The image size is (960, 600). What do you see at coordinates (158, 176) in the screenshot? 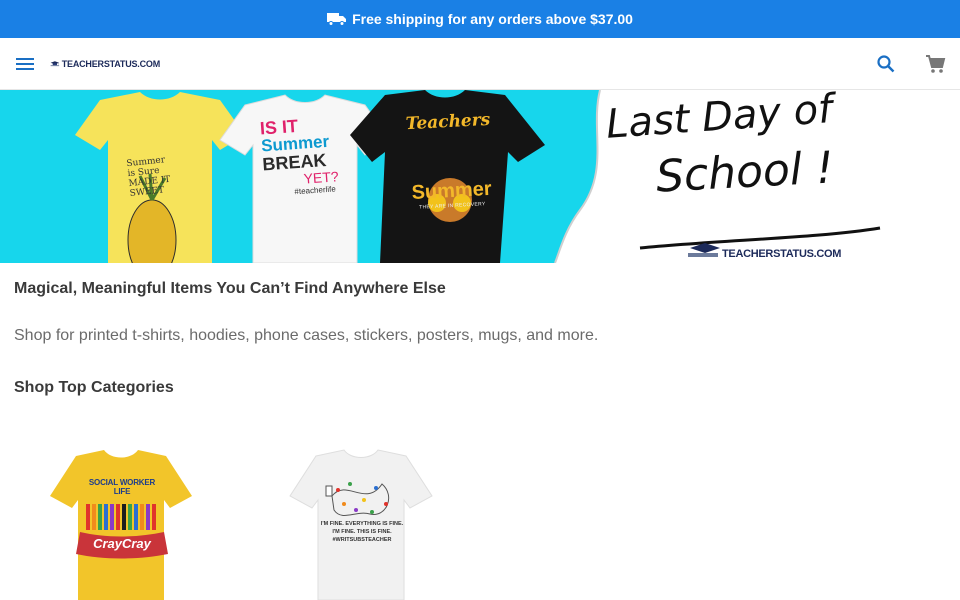
I see `shirt1-text: Summer is Sure MADE IT SWEET` at bounding box center [158, 176].